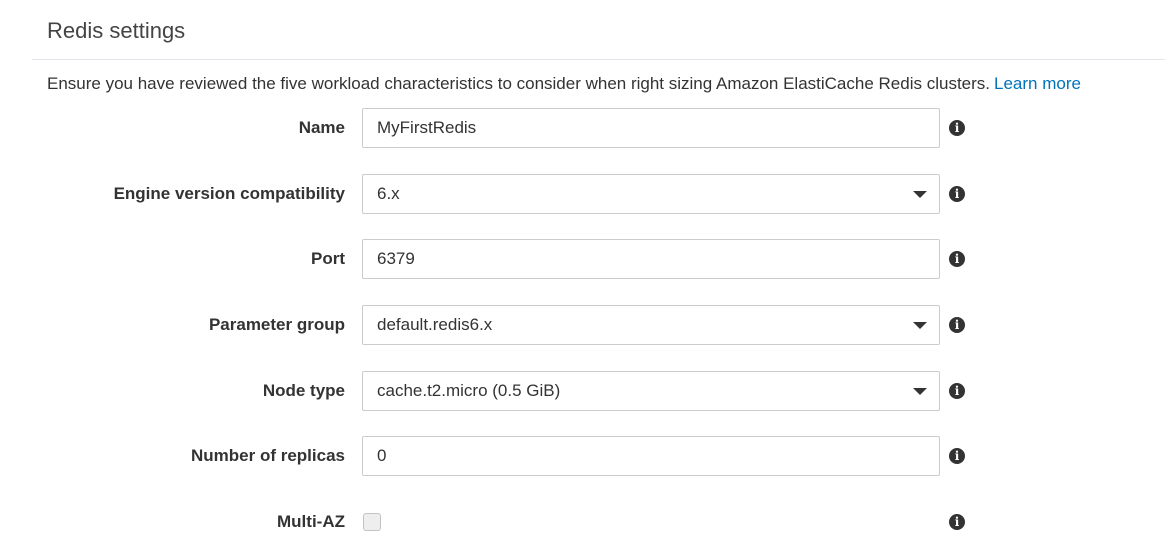 This screenshot has width=1165, height=544. Describe the element at coordinates (582, 522) in the screenshot. I see `multi-az-row: Multi-AZ i` at that location.